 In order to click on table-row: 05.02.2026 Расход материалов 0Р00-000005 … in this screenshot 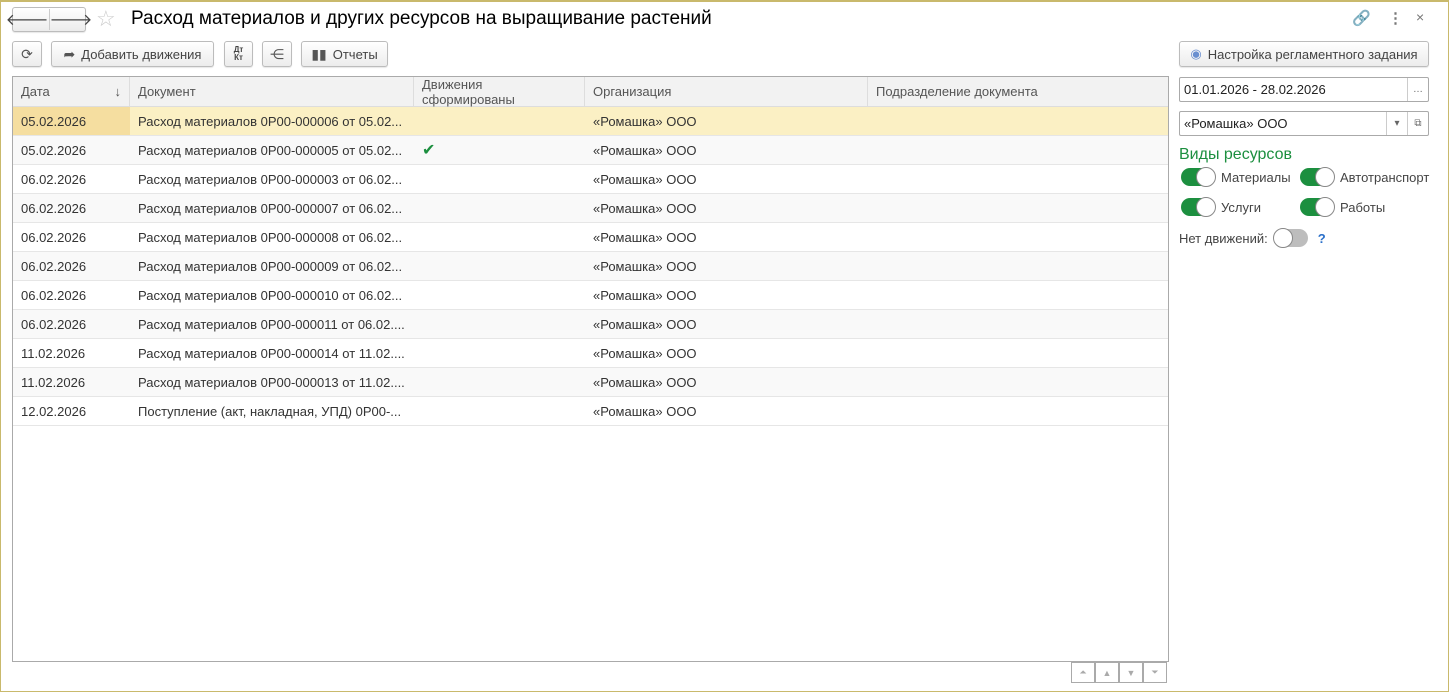, I will do `click(590, 150)`.